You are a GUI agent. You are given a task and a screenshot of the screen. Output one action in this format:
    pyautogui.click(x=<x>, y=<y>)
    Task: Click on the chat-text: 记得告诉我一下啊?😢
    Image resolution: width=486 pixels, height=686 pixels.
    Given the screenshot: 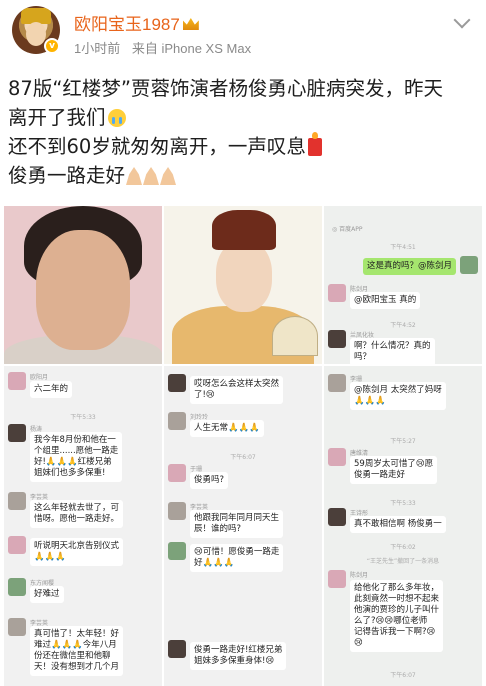 What is the action you would take?
    pyautogui.click(x=395, y=632)
    